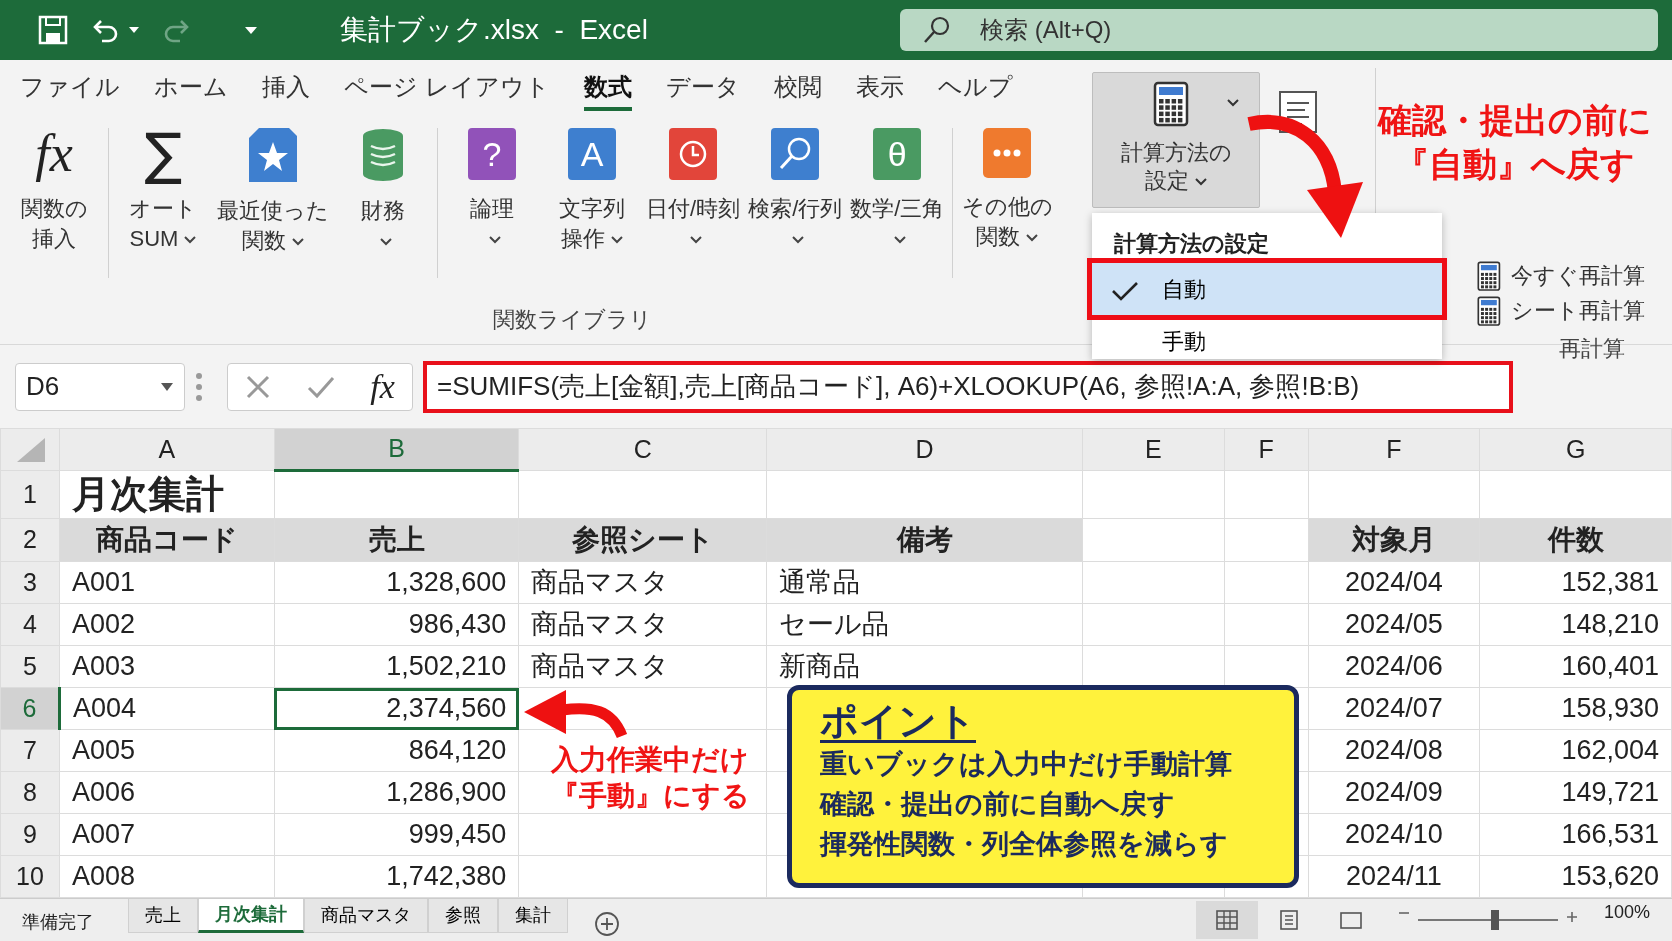  Describe the element at coordinates (30, 494) in the screenshot. I see `row-header: 1` at that location.